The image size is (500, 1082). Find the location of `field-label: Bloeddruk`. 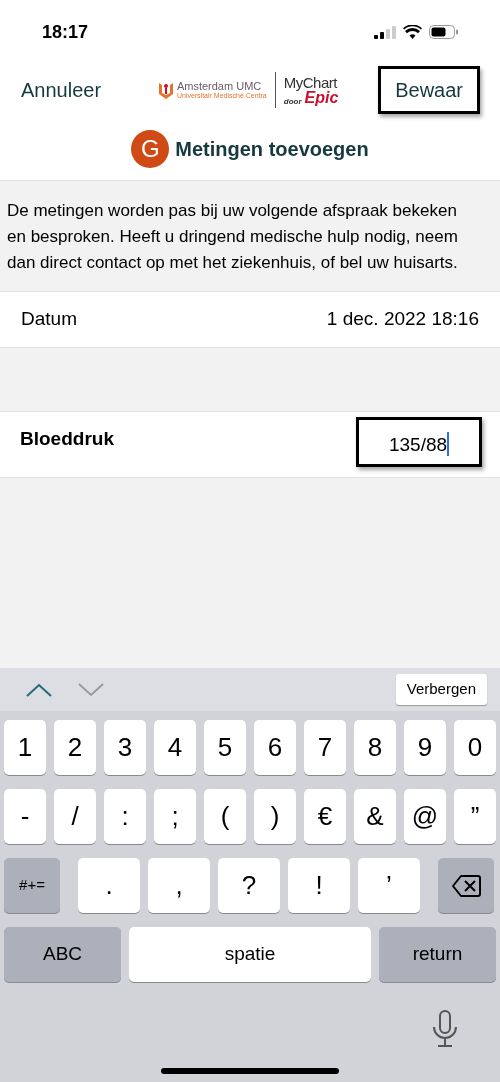

field-label: Bloeddruk is located at coordinates (67, 439).